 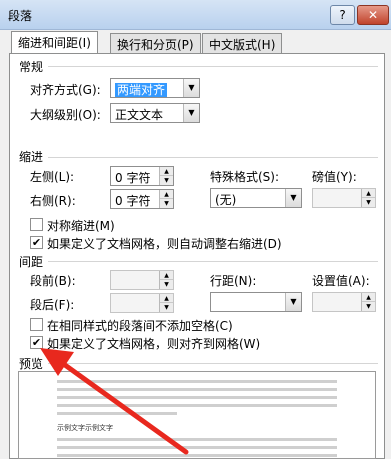 What do you see at coordinates (65, 90) in the screenshot?
I see `alignment-label: 对齐方式(G):` at bounding box center [65, 90].